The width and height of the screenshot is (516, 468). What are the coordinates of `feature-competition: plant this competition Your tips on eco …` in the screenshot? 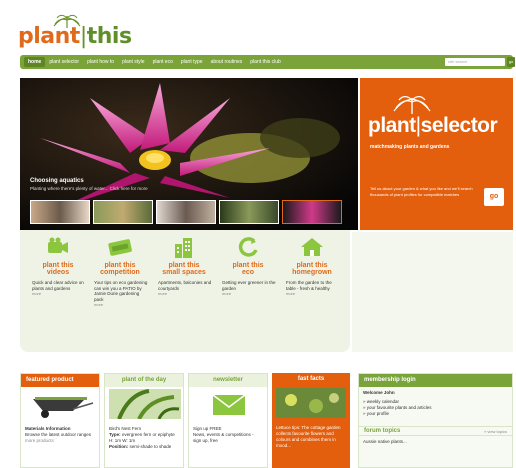 It's located at (120, 271).